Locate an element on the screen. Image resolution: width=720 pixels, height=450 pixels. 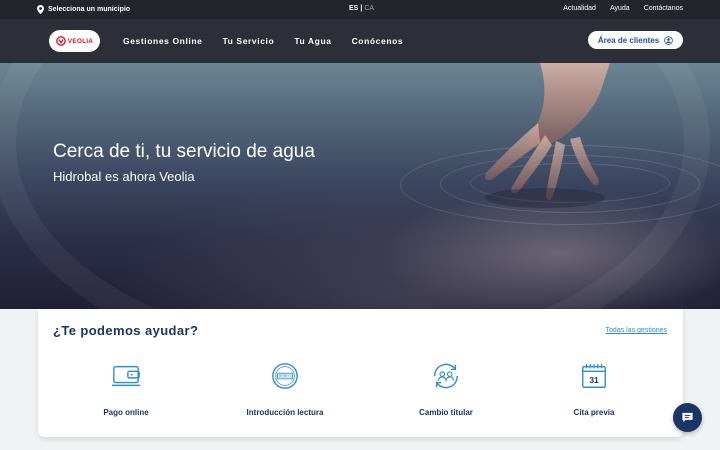
link-contactanos: Contáctanos is located at coordinates (663, 8).